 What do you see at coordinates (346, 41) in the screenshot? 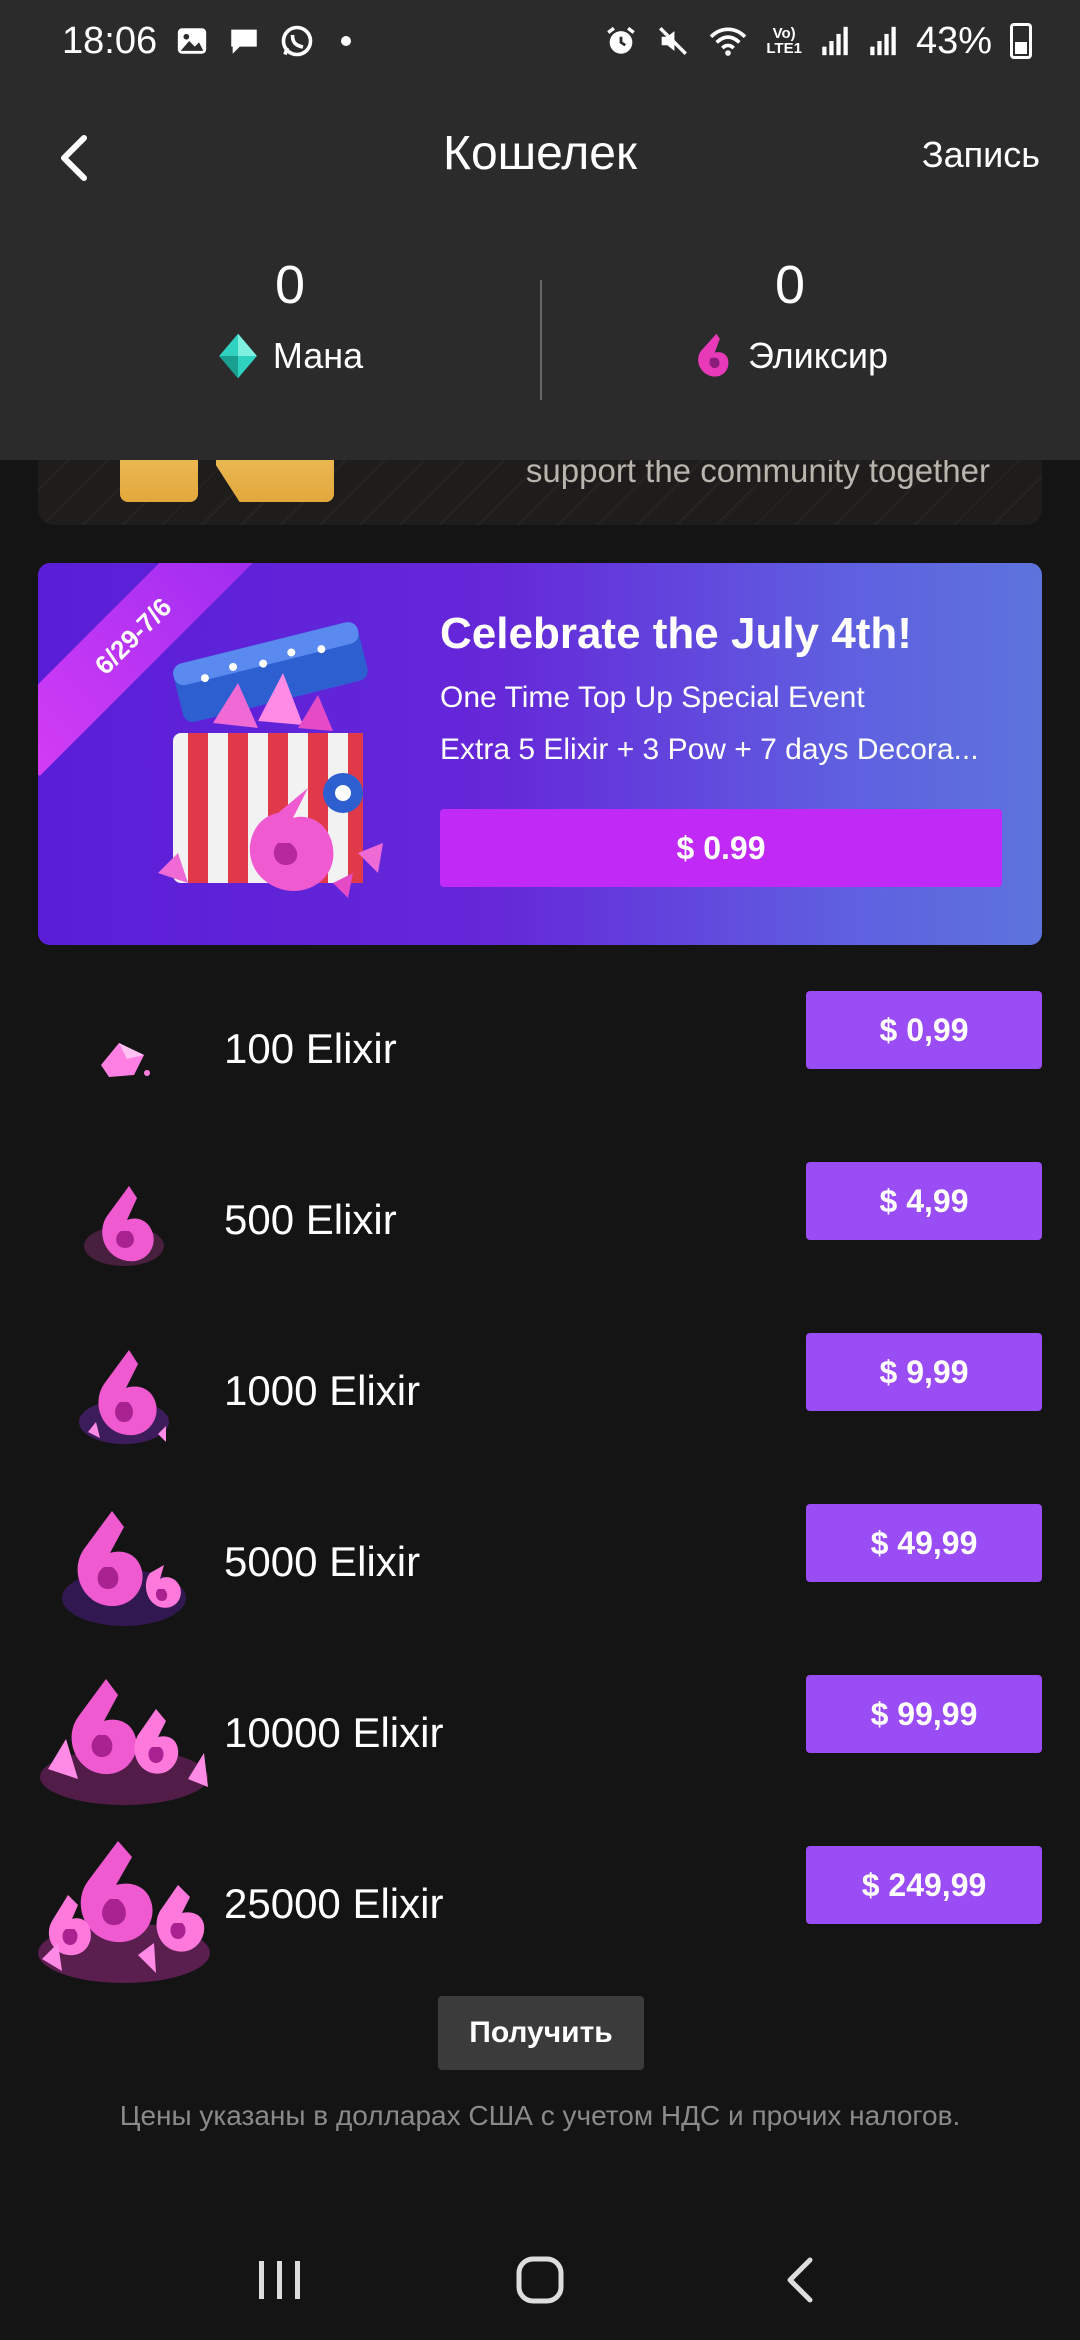
I see `dot-icon` at bounding box center [346, 41].